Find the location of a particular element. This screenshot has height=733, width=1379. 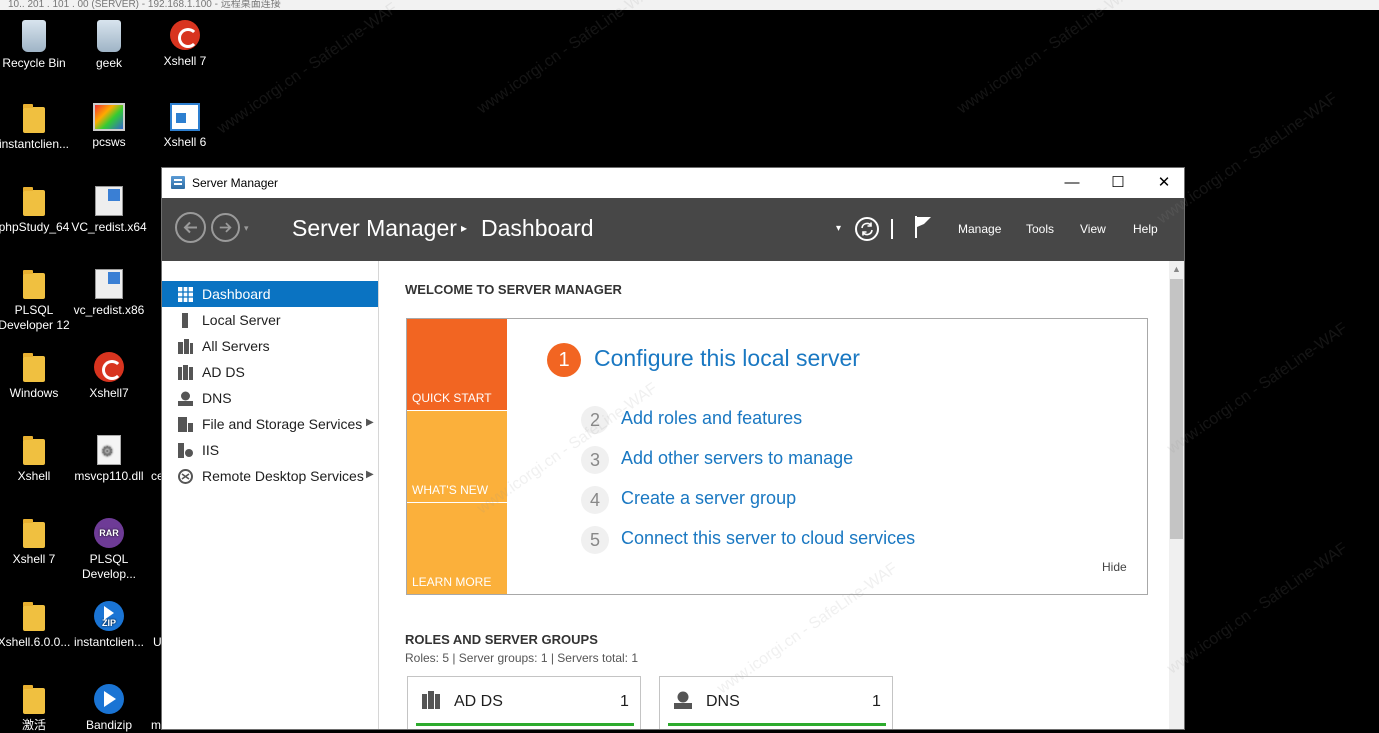

maximize-button: ☐ is located at coordinates (1118, 183).